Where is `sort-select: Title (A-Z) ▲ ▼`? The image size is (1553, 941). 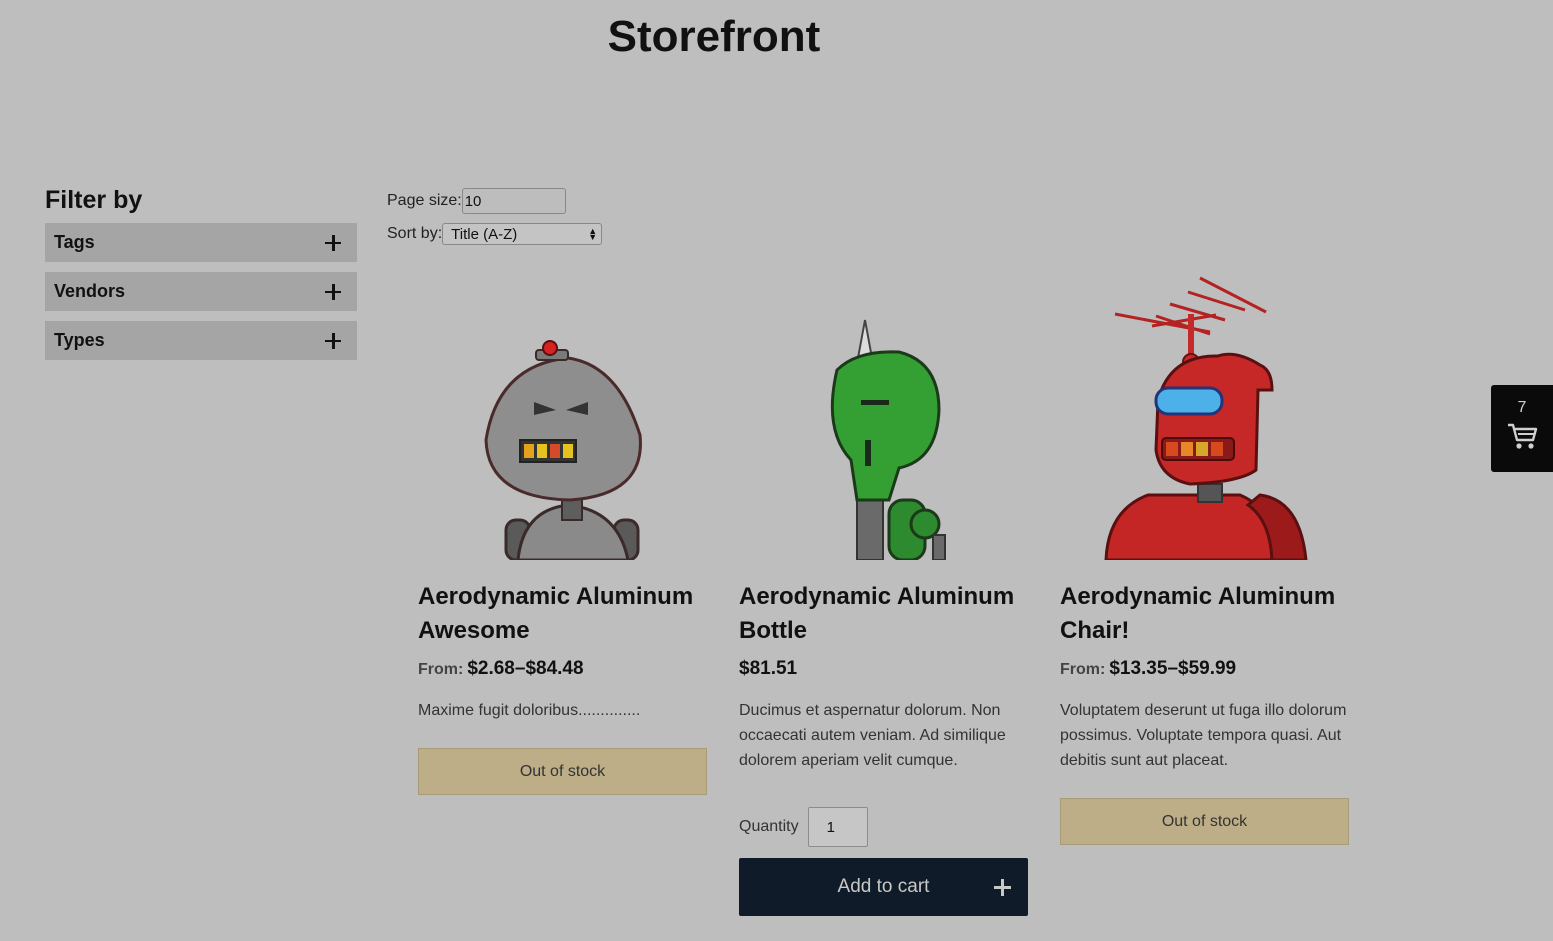 sort-select: Title (A-Z) ▲ ▼ is located at coordinates (522, 234).